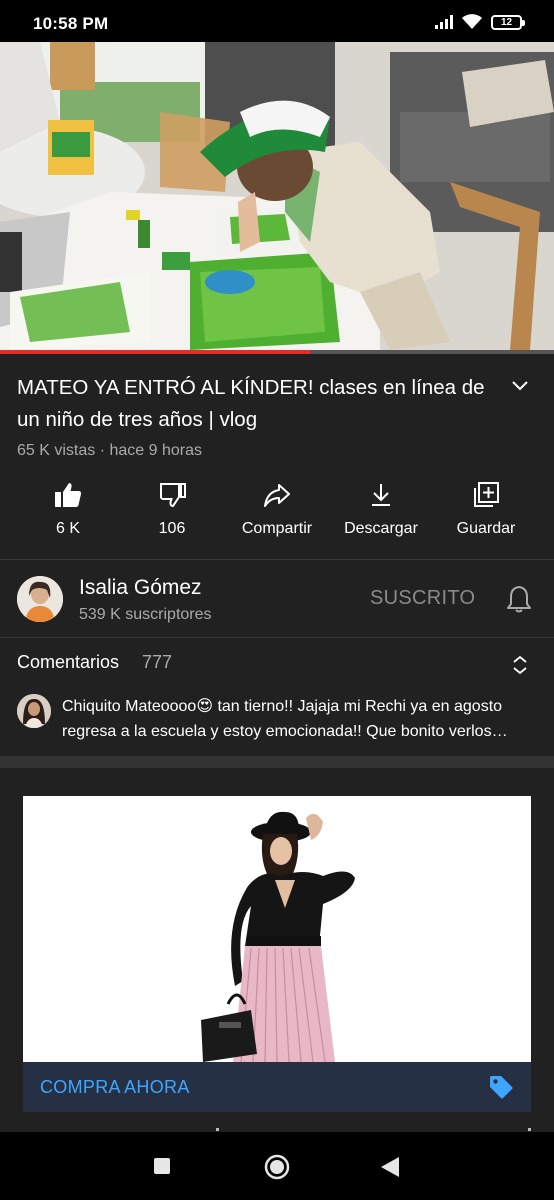  I want to click on back-icon, so click(390, 1167).